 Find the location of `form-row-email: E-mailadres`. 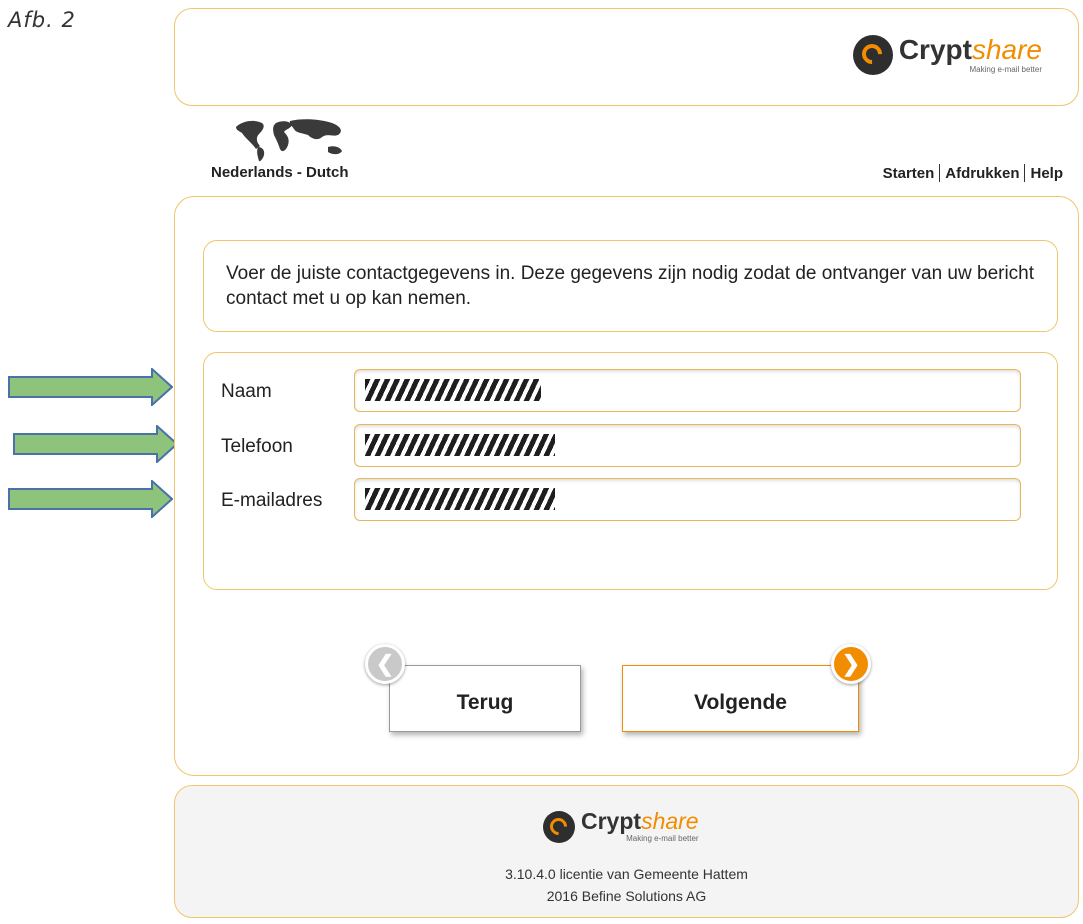

form-row-email: E-mailadres is located at coordinates (630, 500).